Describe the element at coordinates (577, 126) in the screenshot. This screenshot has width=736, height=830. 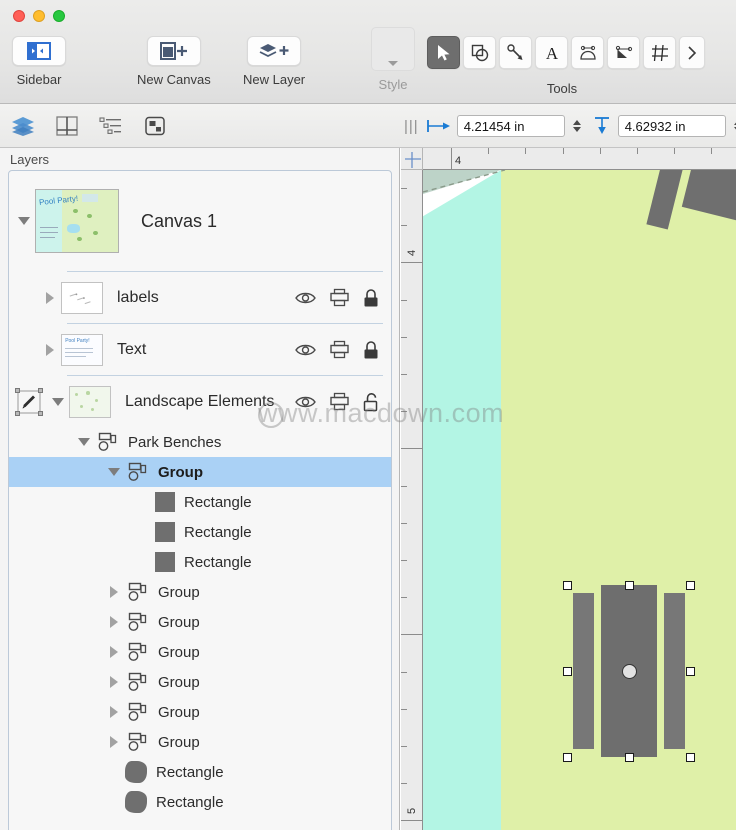
I see `x-position-stepper` at that location.